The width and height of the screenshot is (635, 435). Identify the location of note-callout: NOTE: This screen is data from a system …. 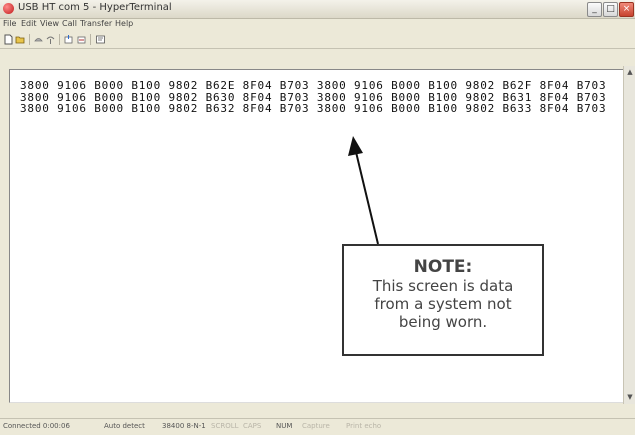
(443, 300).